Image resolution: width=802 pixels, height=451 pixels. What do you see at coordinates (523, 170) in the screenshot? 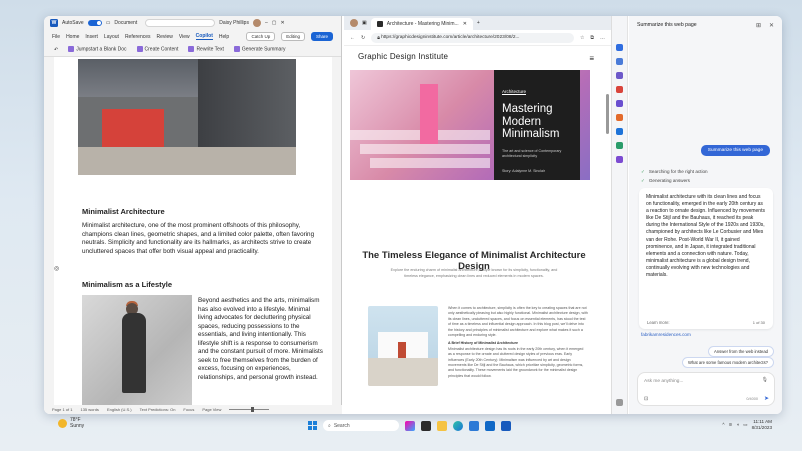
I see `hero-byline: Story: Adalynne M. Sinclair` at bounding box center [523, 170].